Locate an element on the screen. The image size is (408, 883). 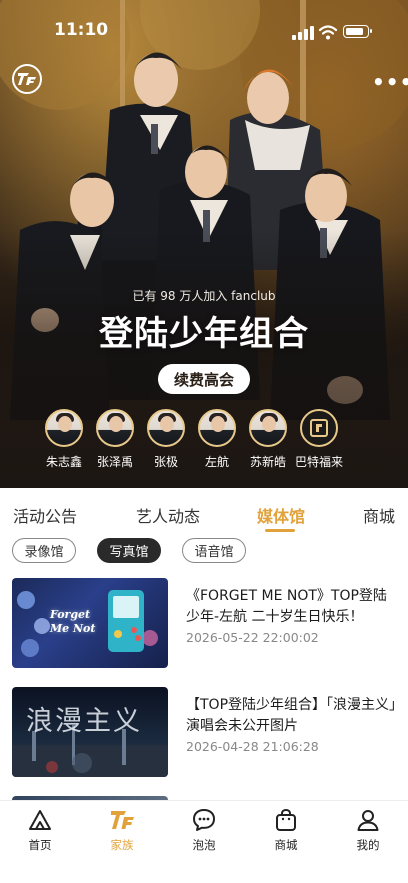
profile-icon is located at coordinates (368, 820).